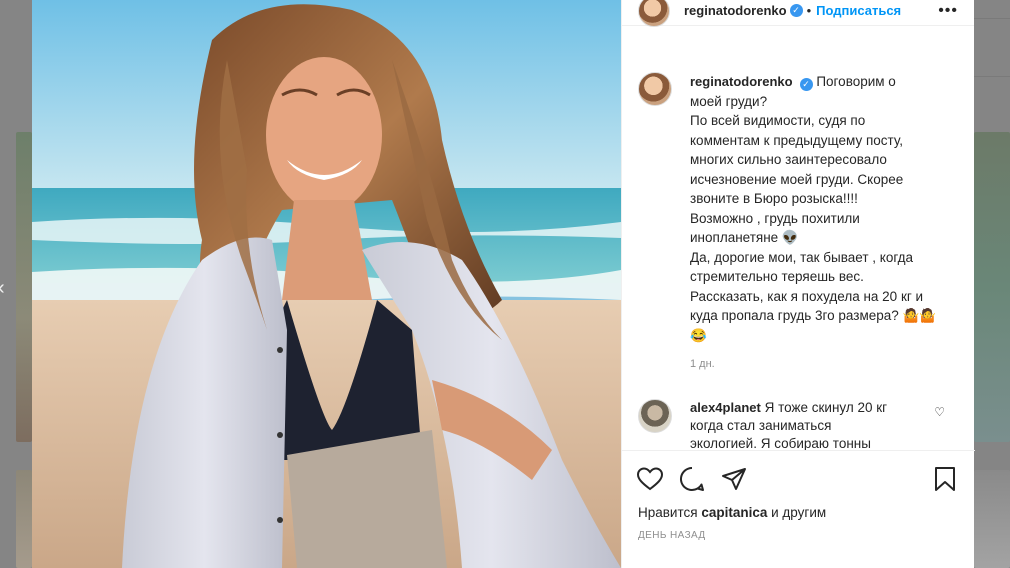 This screenshot has width=1010, height=568. I want to click on likes-summary: Нравится capitanica и другим, so click(798, 508).